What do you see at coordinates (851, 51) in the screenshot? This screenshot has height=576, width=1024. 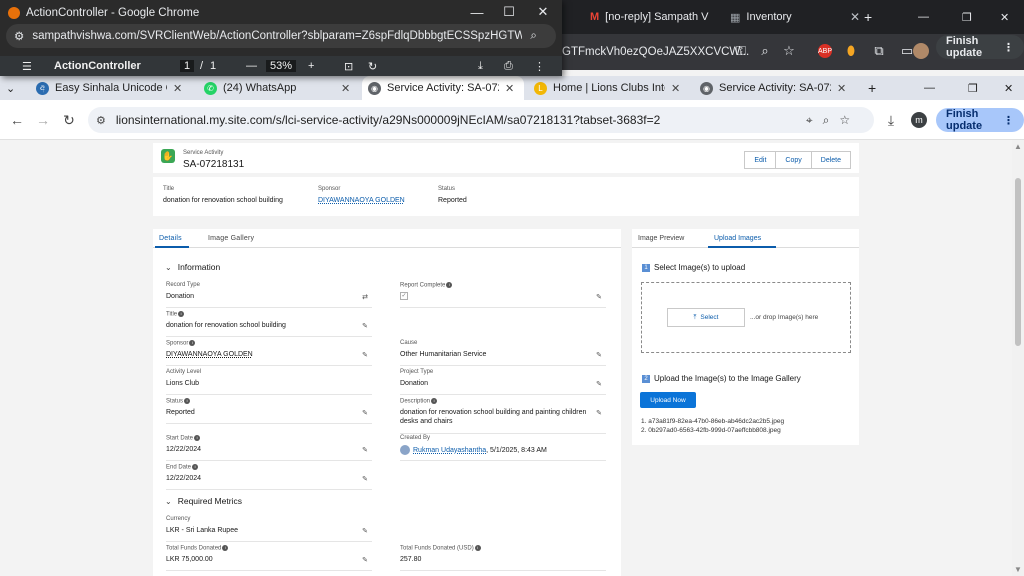 I see `extension-icon: ⬮` at bounding box center [851, 51].